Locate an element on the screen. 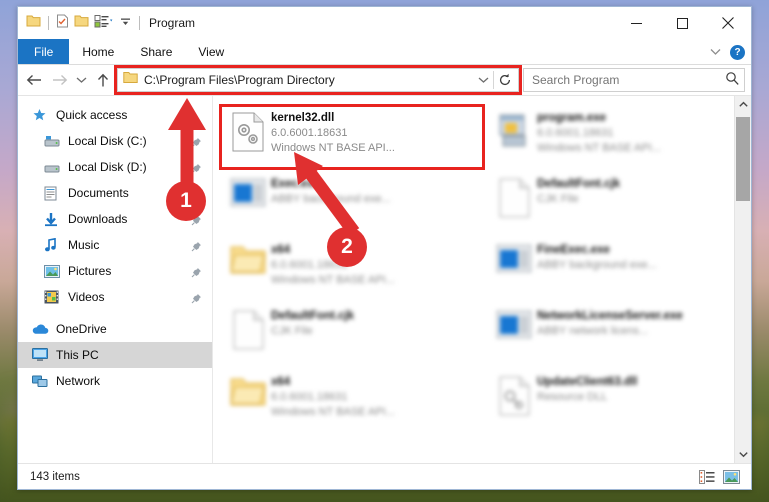 The width and height of the screenshot is (769, 502). vertical-scrollbar is located at coordinates (742, 279).